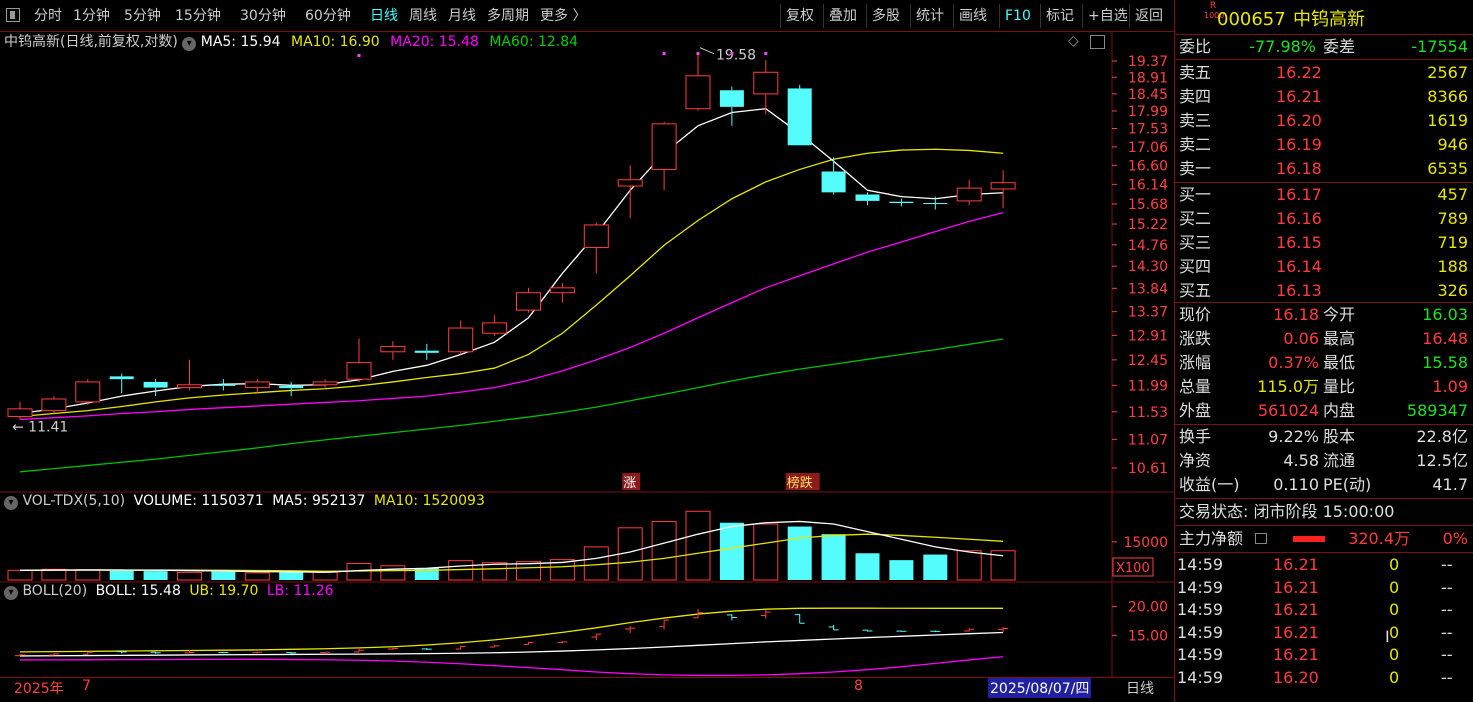  What do you see at coordinates (74, 501) in the screenshot?
I see `volume-indicator-title: VOL-TDX(5,10)` at bounding box center [74, 501].